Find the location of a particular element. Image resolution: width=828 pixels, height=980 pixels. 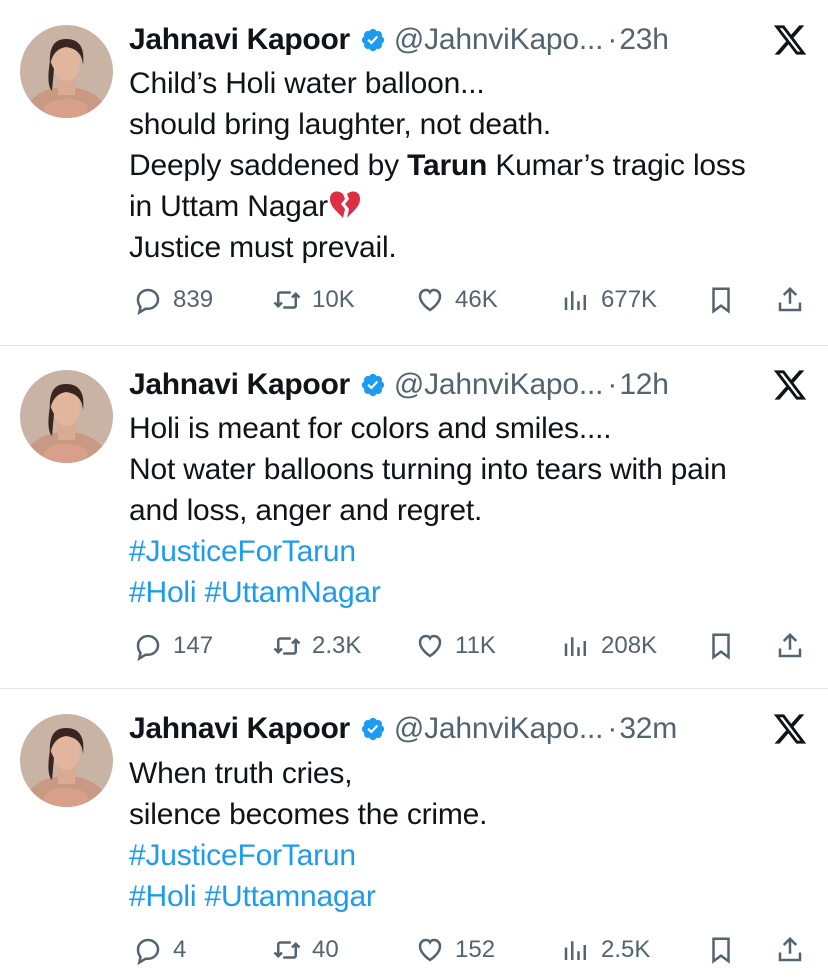

view-count: 677K is located at coordinates (629, 299).